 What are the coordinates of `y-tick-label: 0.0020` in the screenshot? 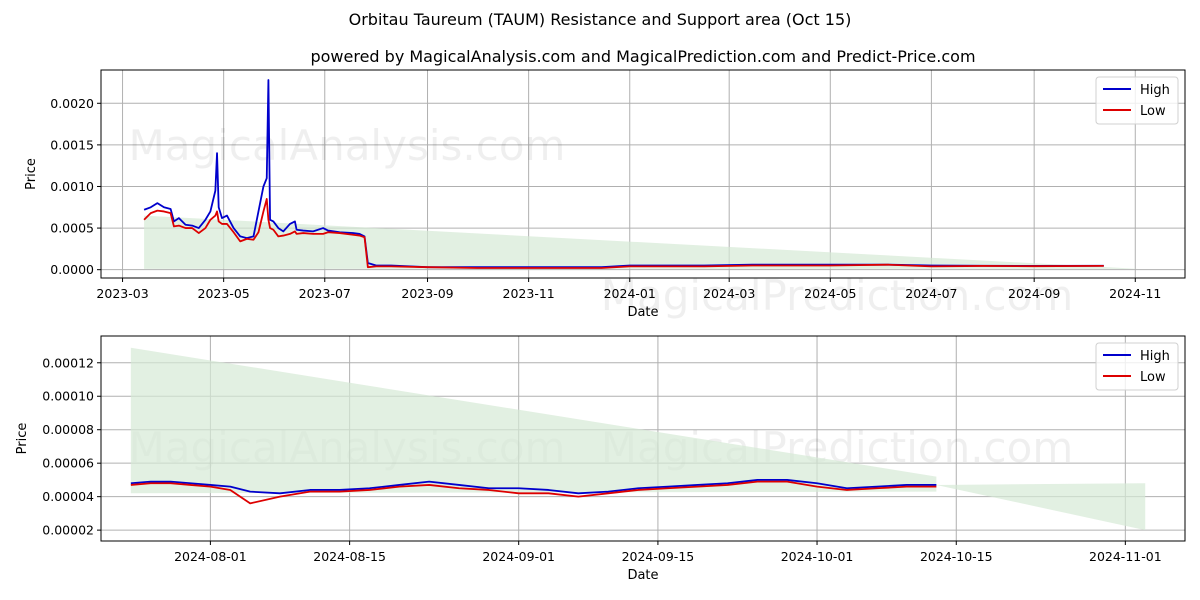 It's located at (72, 103).